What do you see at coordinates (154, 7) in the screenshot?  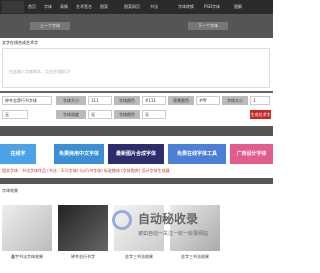 I see `nav-item-6: 书法` at bounding box center [154, 7].